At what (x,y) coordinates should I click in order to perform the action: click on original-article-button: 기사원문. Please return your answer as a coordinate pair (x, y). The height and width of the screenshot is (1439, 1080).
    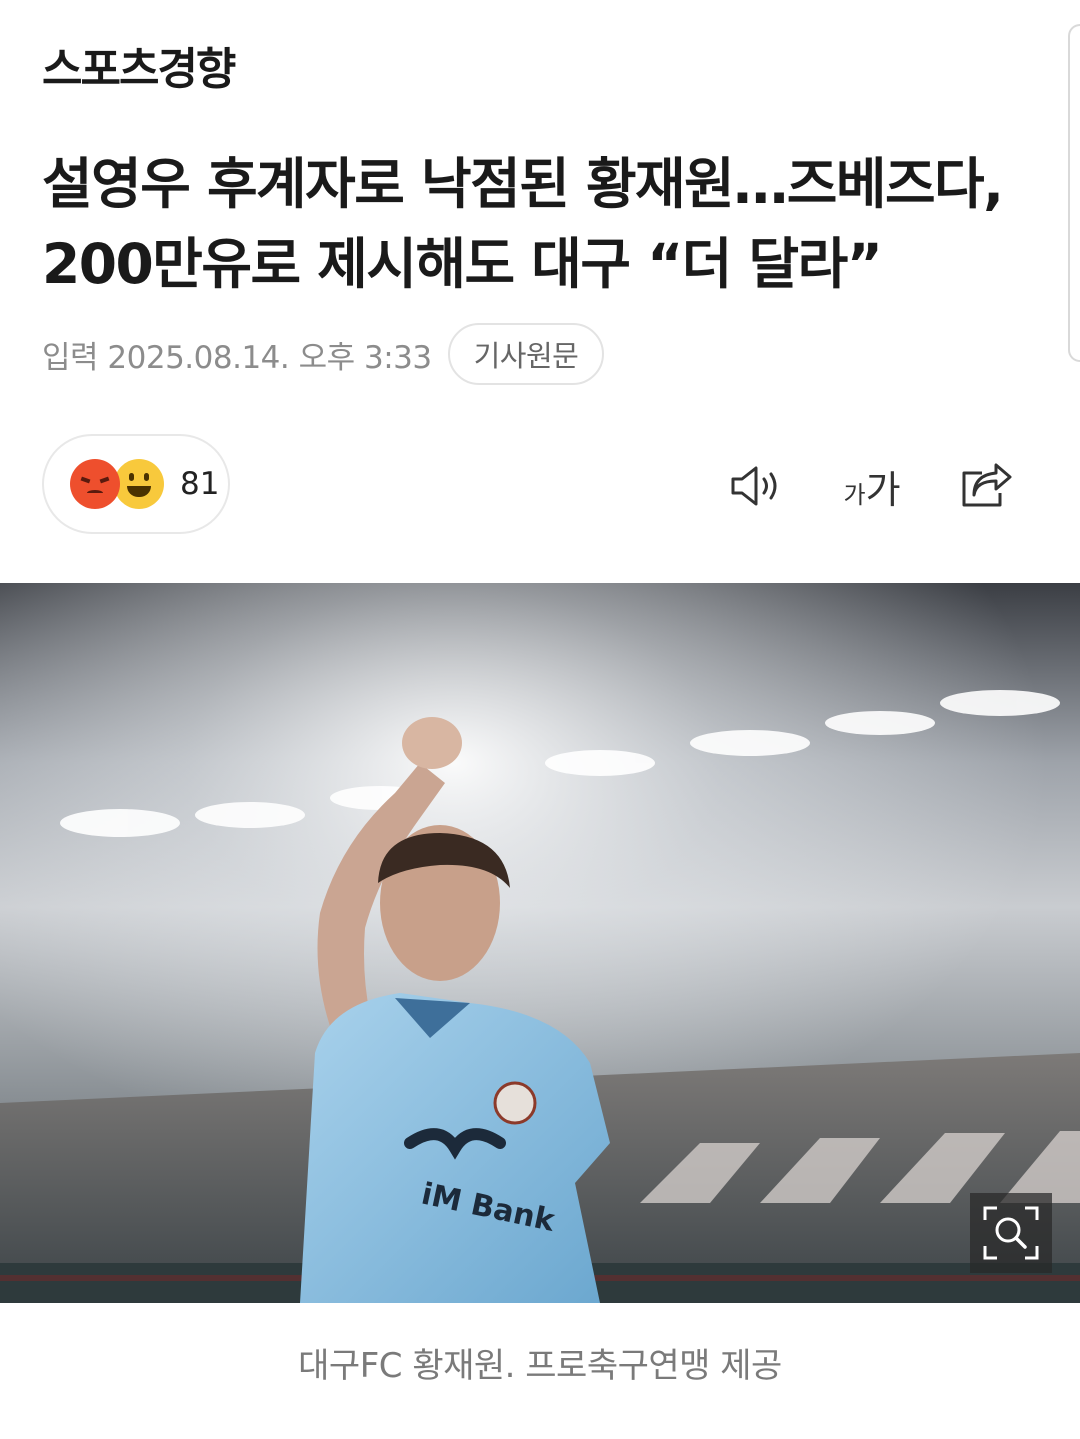
    Looking at the image, I should click on (526, 354).